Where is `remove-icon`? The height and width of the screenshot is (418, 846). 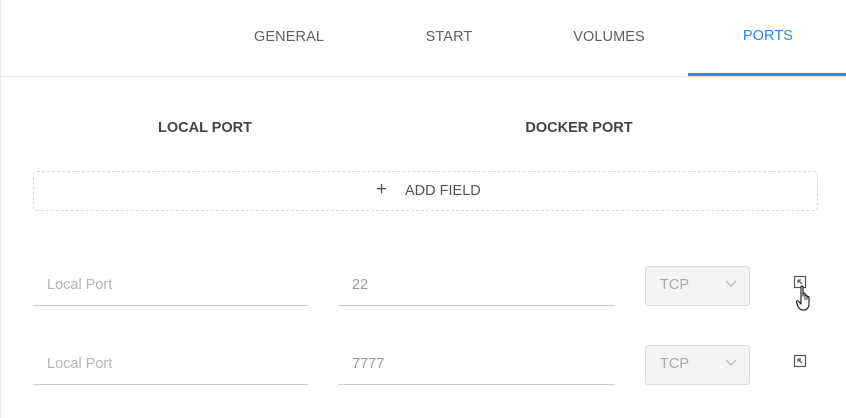
remove-icon is located at coordinates (801, 362).